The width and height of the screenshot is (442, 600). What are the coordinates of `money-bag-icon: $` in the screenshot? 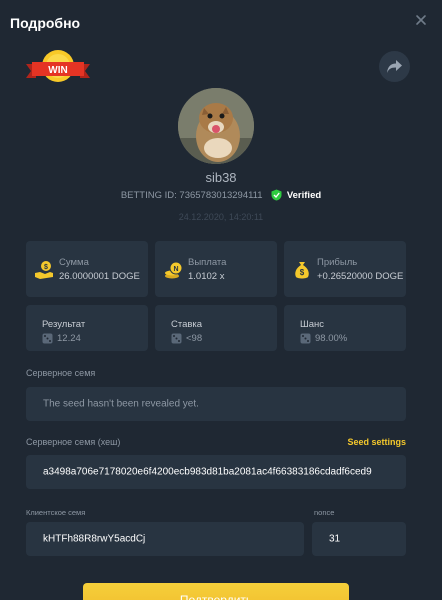 It's located at (302, 270).